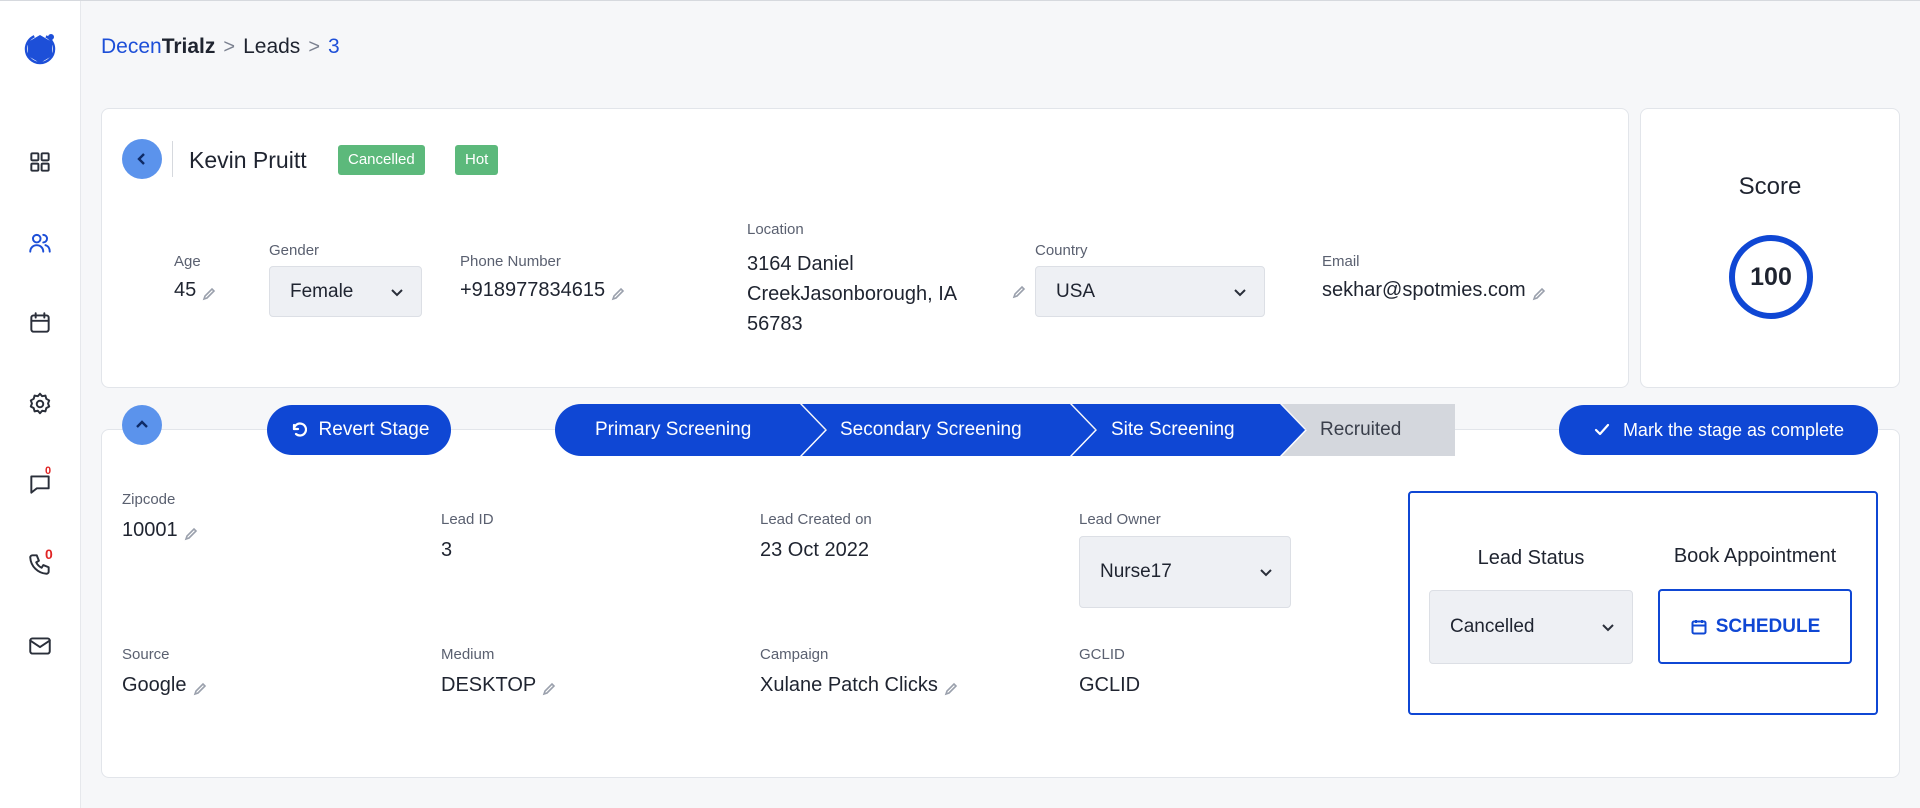  What do you see at coordinates (1102, 654) in the screenshot?
I see `gclid-label: GCLID` at bounding box center [1102, 654].